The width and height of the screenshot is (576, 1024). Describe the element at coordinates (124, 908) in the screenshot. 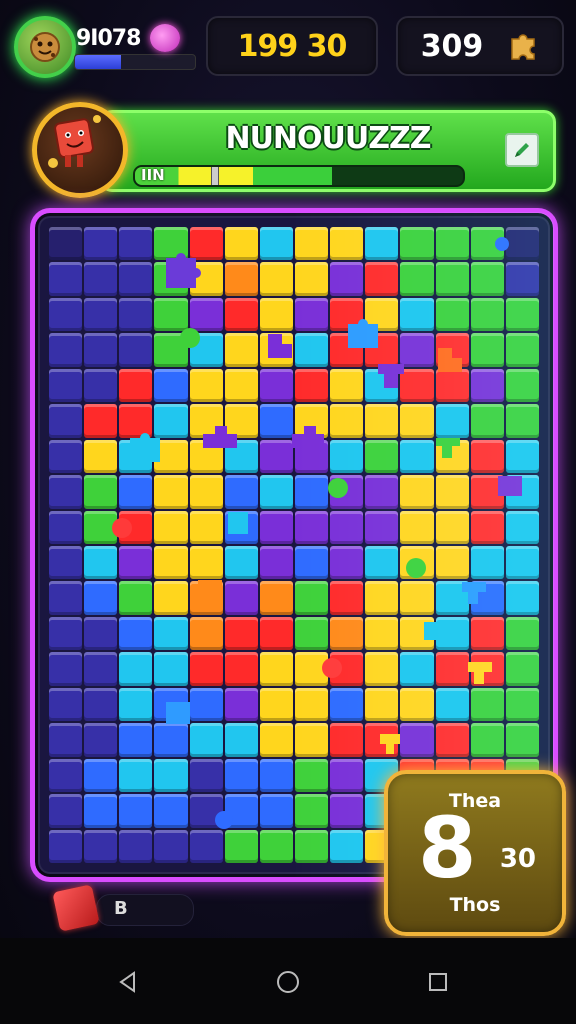

I see `powerup-slot: B` at that location.